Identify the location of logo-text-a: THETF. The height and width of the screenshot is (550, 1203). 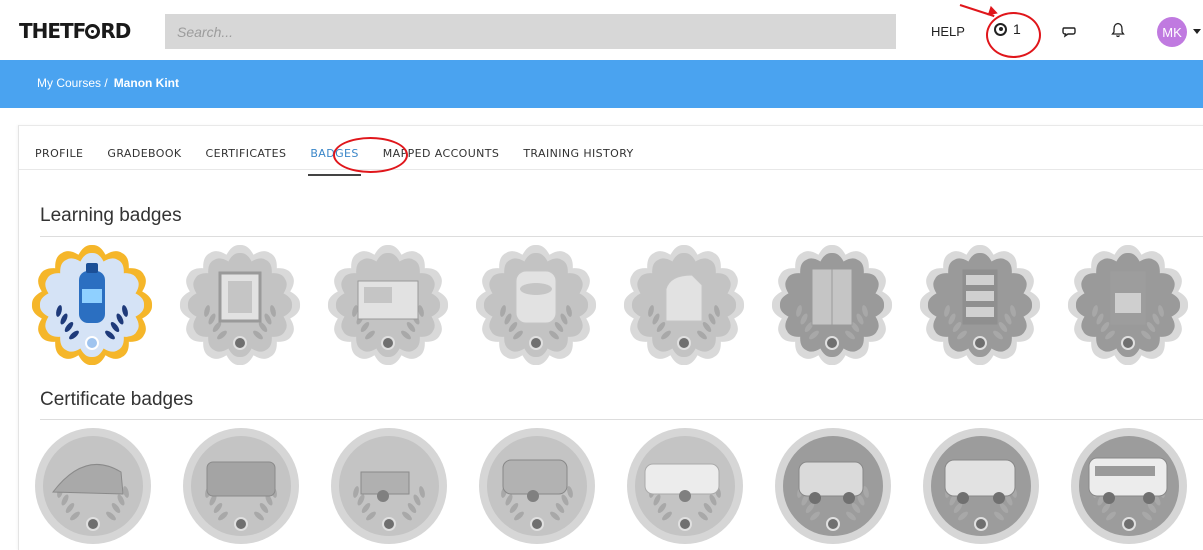
(52, 31).